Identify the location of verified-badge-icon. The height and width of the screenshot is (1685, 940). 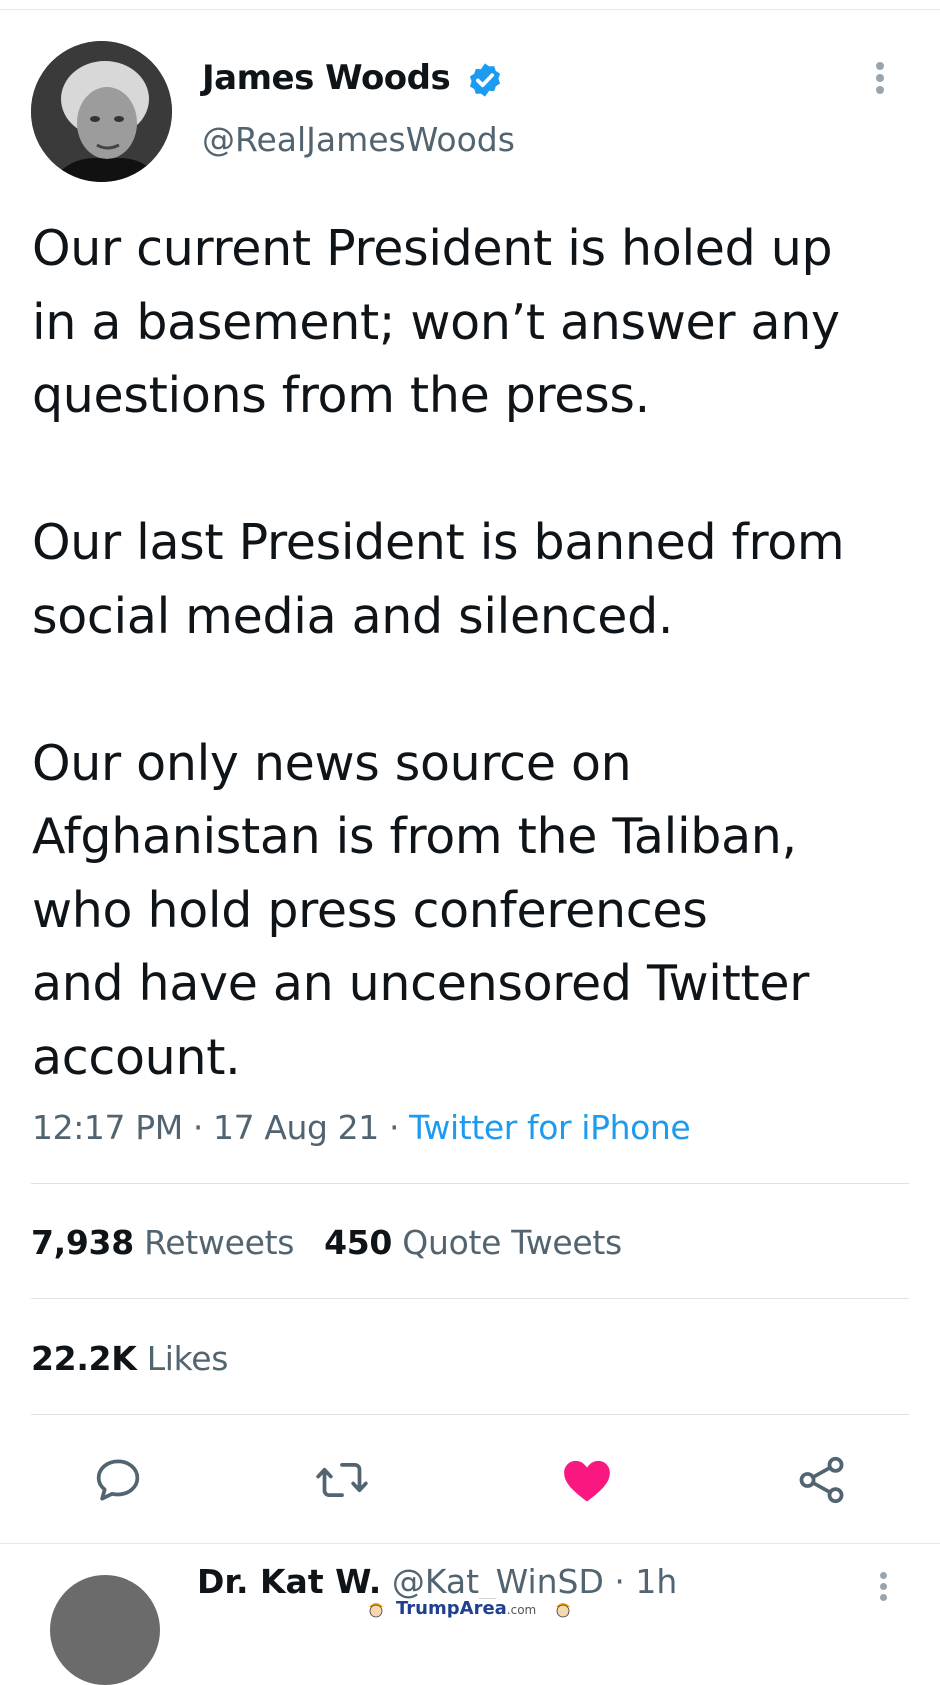
(485, 80).